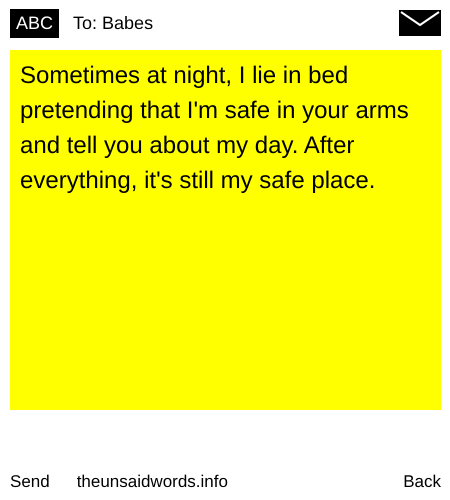 This screenshot has height=500, width=450. What do you see at coordinates (35, 23) in the screenshot?
I see `logo: ABC` at bounding box center [35, 23].